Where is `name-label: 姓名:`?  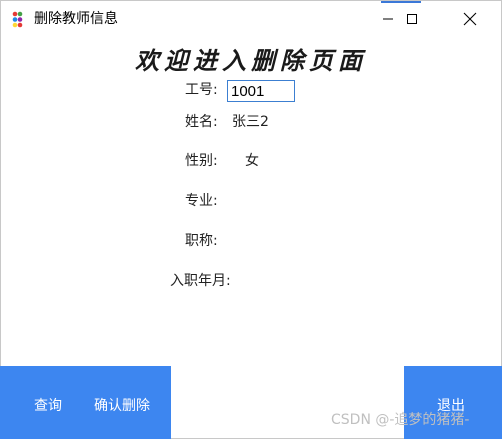 name-label: 姓名: is located at coordinates (201, 122).